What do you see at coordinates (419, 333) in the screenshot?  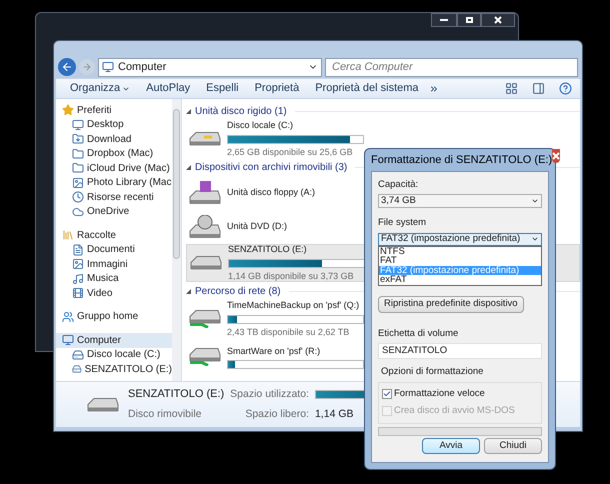 I see `volume-label-label: Etichetta di volume` at bounding box center [419, 333].